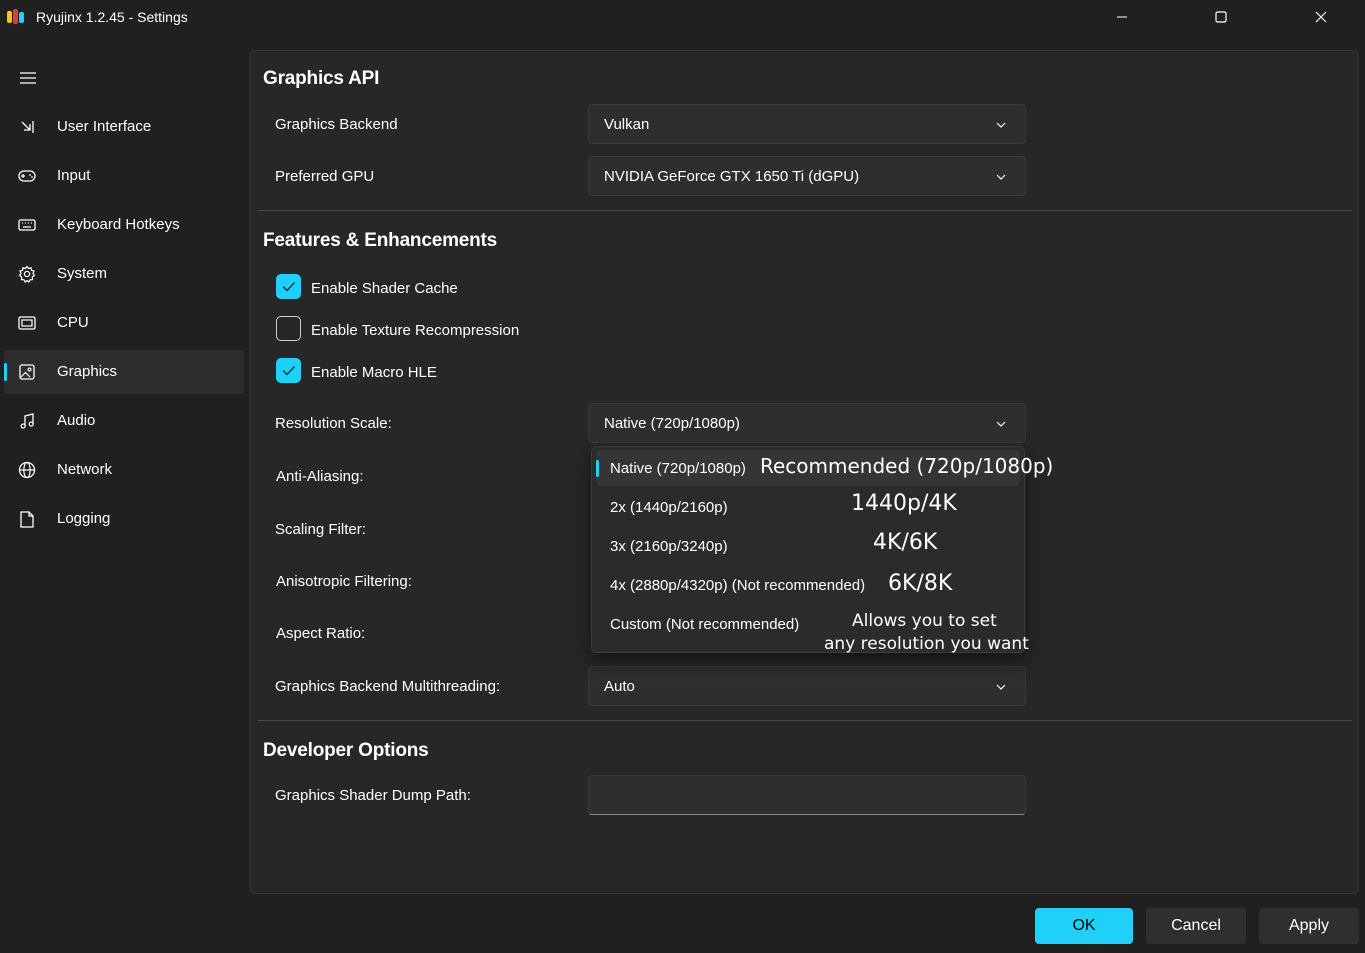  What do you see at coordinates (27, 127) in the screenshot?
I see `arrow-corner-icon` at bounding box center [27, 127].